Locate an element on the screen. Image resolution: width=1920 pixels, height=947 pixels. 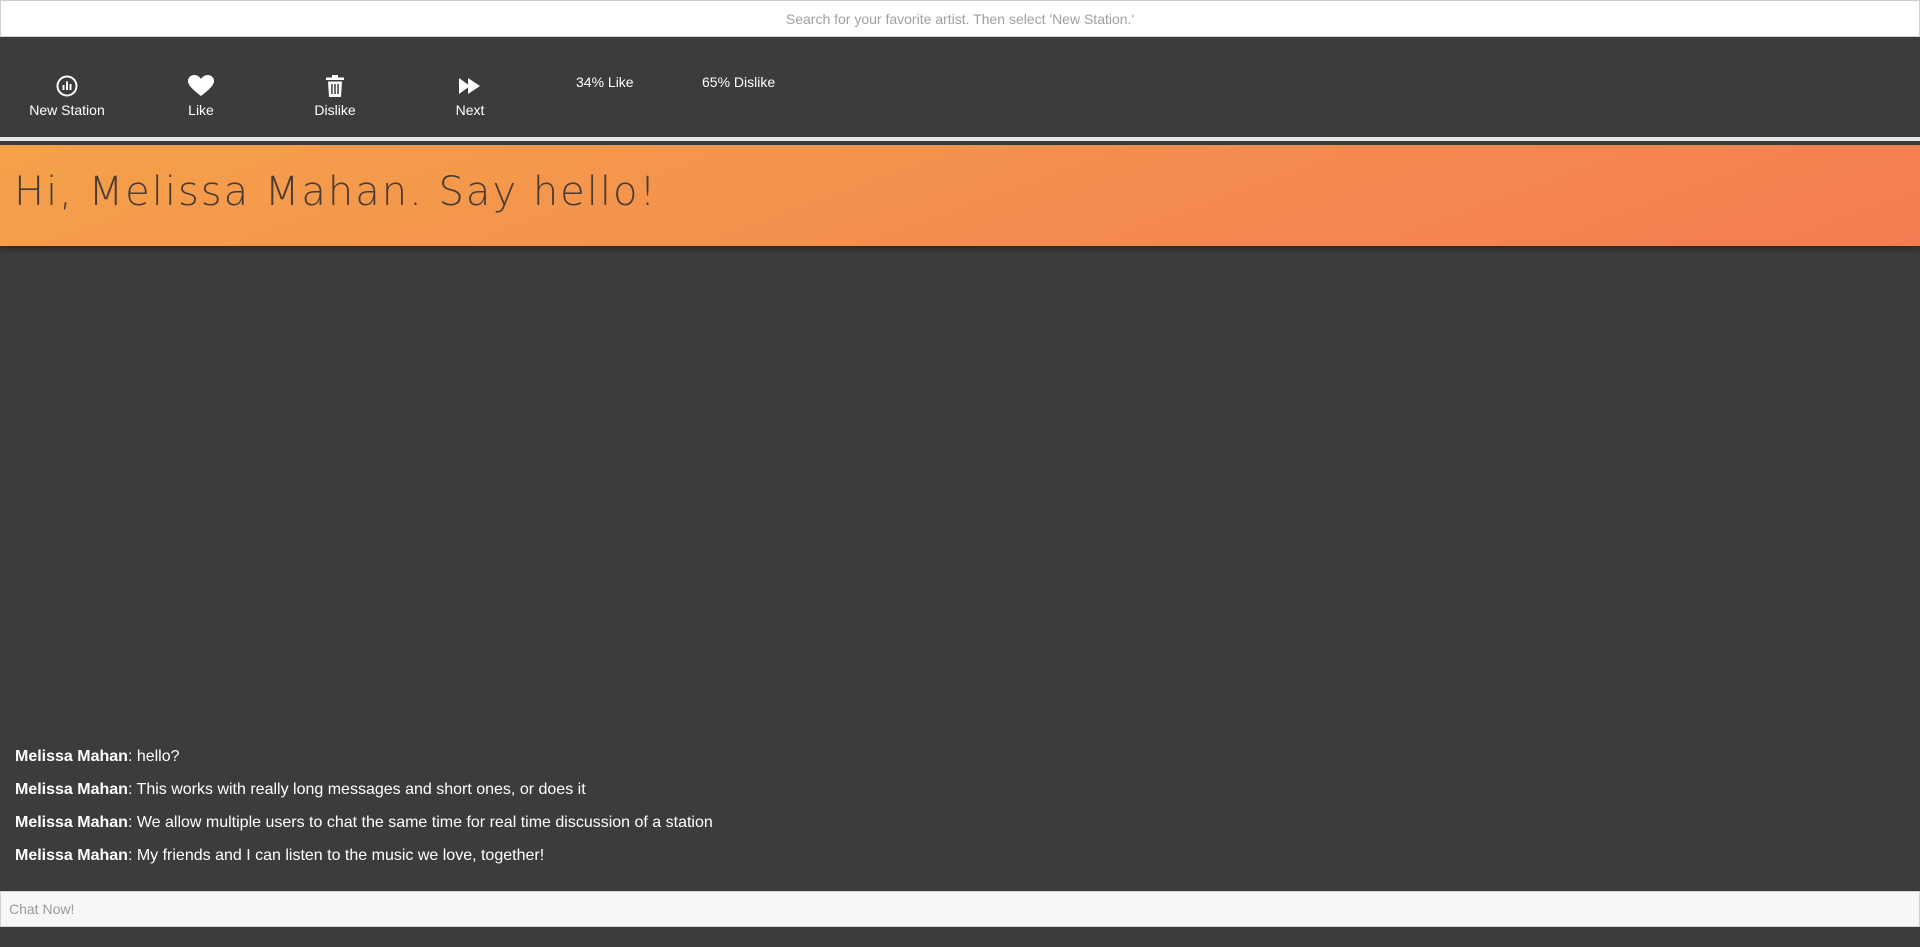
like-button: Like is located at coordinates (201, 95).